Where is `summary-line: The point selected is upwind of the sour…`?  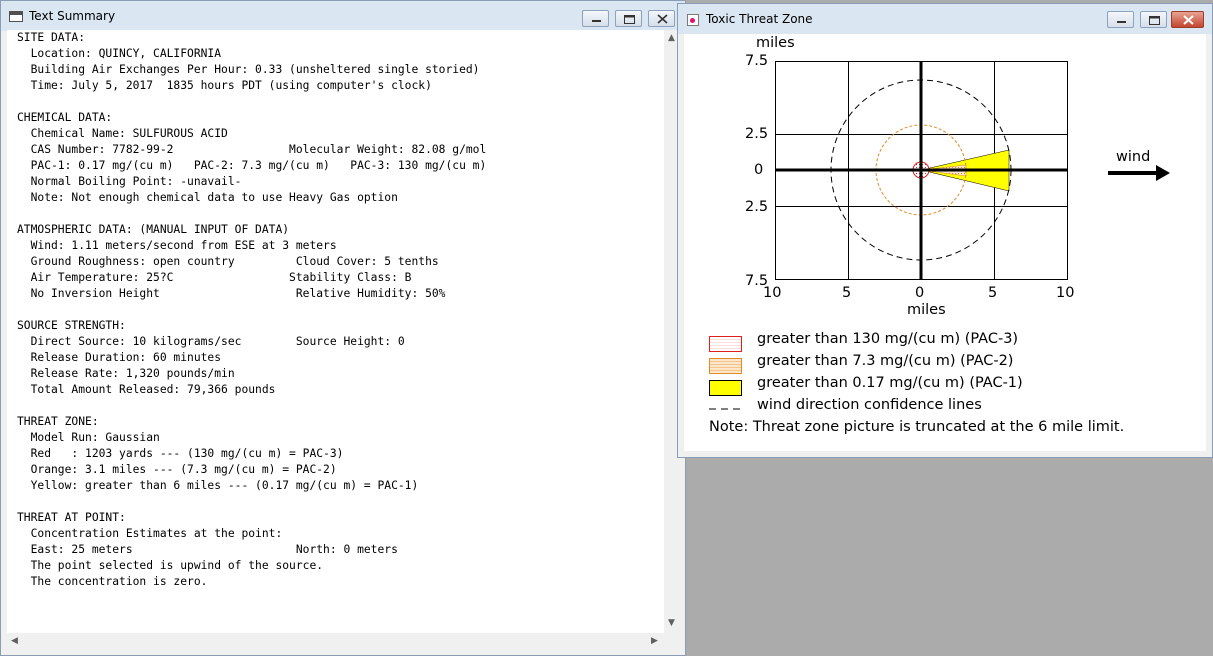
summary-line: The point selected is upwind of the sour… is located at coordinates (170, 565).